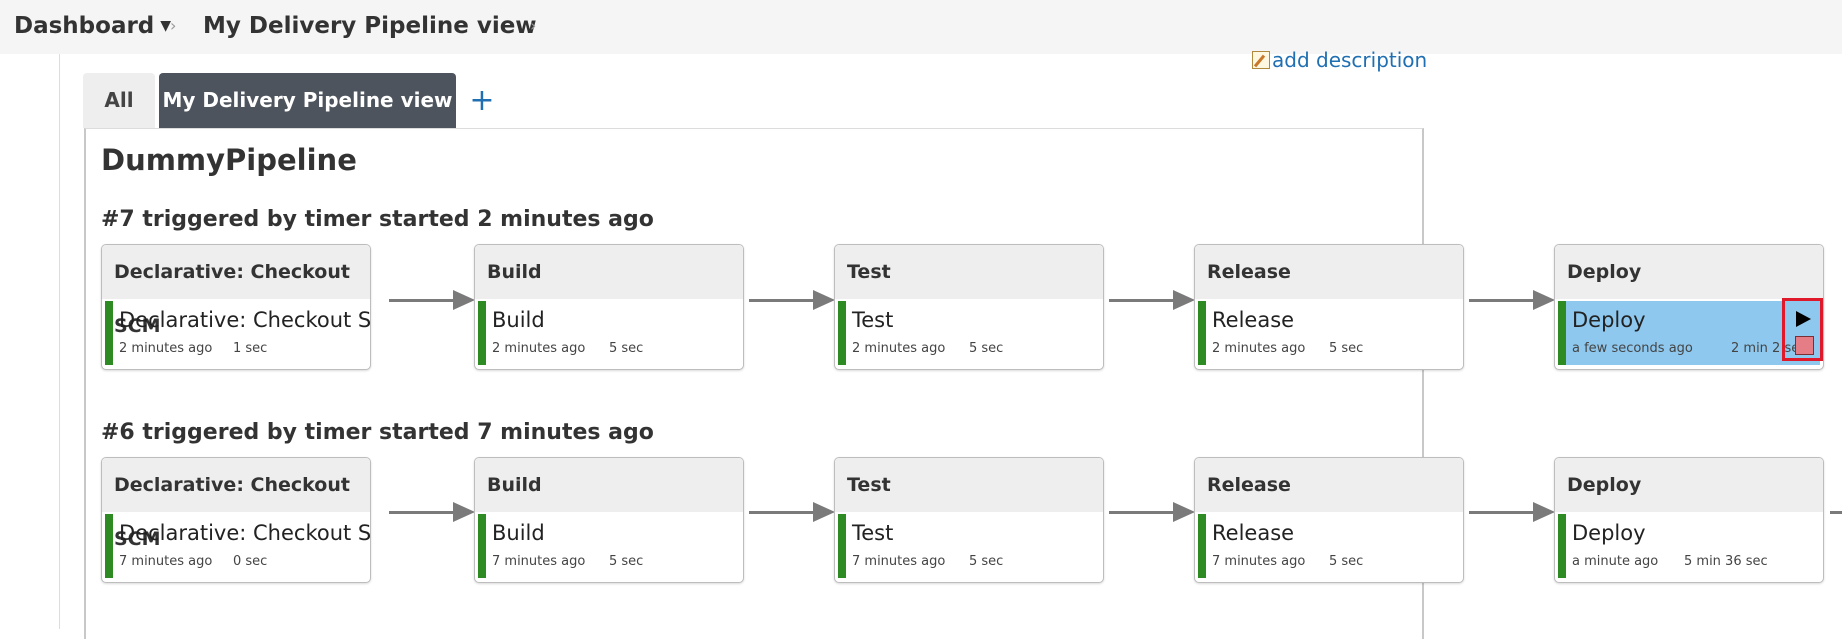 This screenshot has height=639, width=1842. I want to click on stage-card-release: Release Release 7 minutes ago 5 sec, so click(1329, 520).